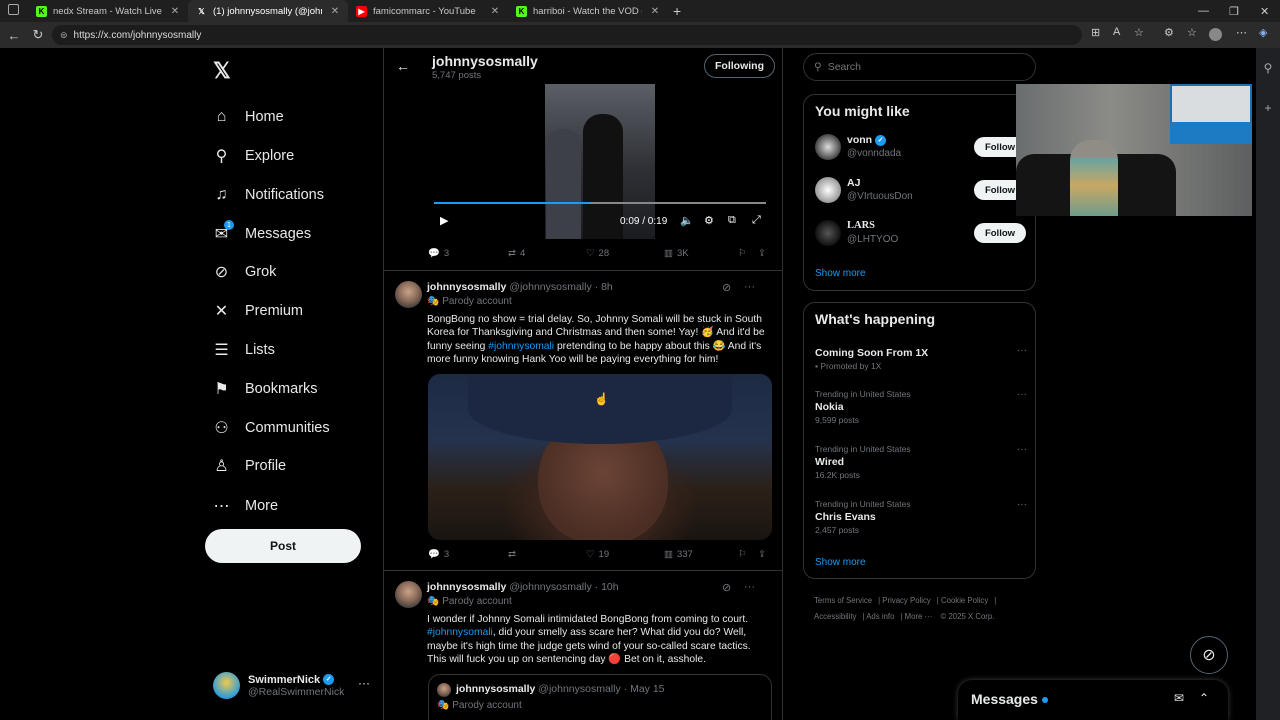 The height and width of the screenshot is (720, 1280). Describe the element at coordinates (248, 116) in the screenshot. I see `nav-item-home: ⌂ Home` at that location.